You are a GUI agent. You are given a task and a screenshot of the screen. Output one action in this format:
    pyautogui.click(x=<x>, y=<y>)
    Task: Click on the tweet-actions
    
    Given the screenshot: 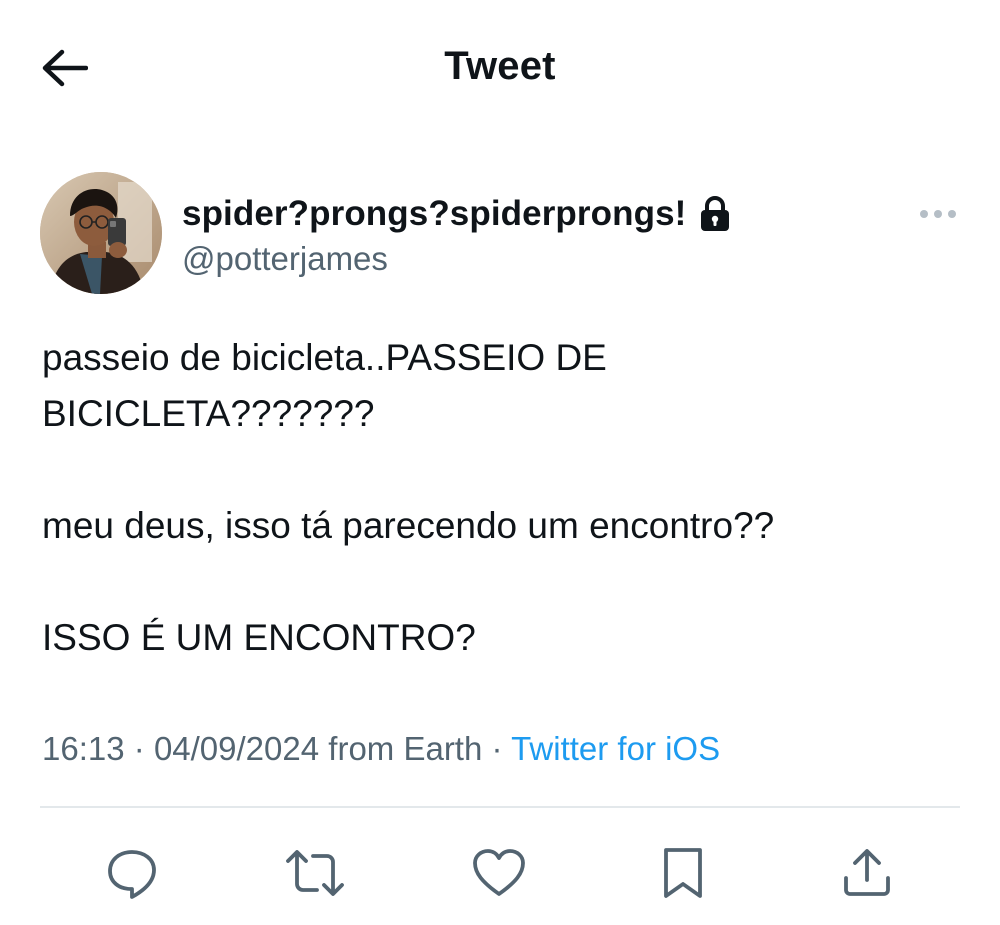 What is the action you would take?
    pyautogui.click(x=500, y=873)
    